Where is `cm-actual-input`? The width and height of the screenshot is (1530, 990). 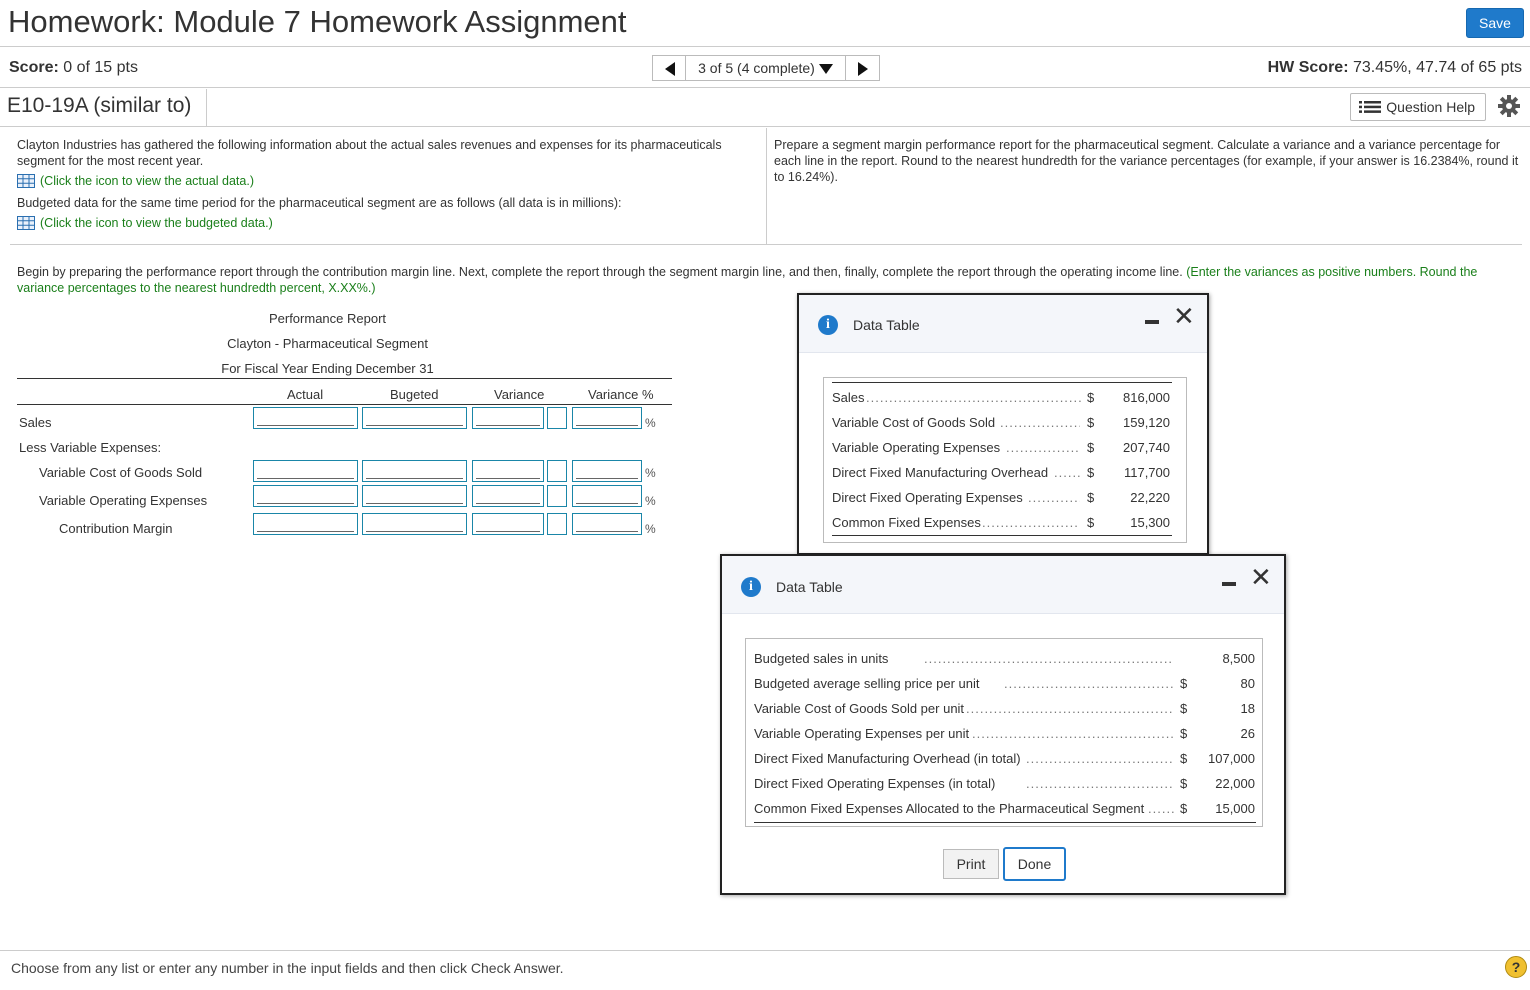 cm-actual-input is located at coordinates (305, 524).